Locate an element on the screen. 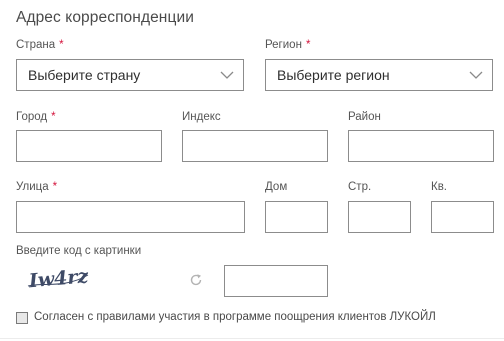 The height and width of the screenshot is (341, 504). captcha-label: Введите код с картинки is located at coordinates (79, 251).